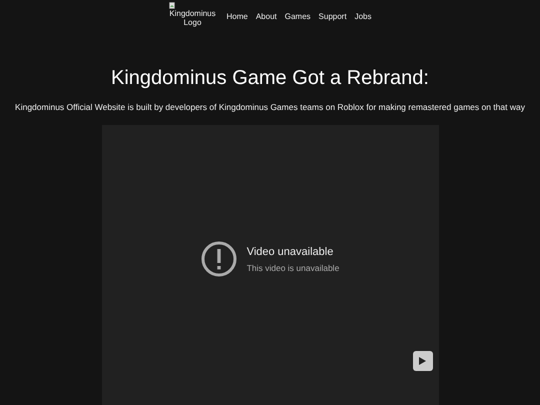  What do you see at coordinates (270, 78) in the screenshot?
I see `page-heading: Kingdominus Game Got a Rebrand:` at bounding box center [270, 78].